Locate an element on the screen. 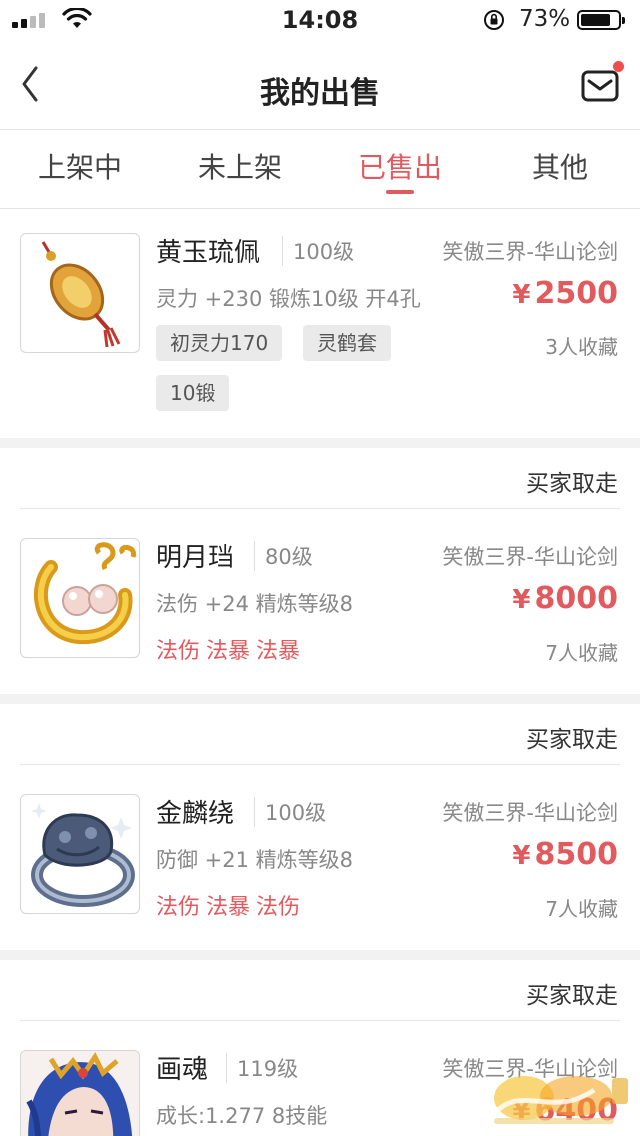  unread-dot is located at coordinates (618, 66).